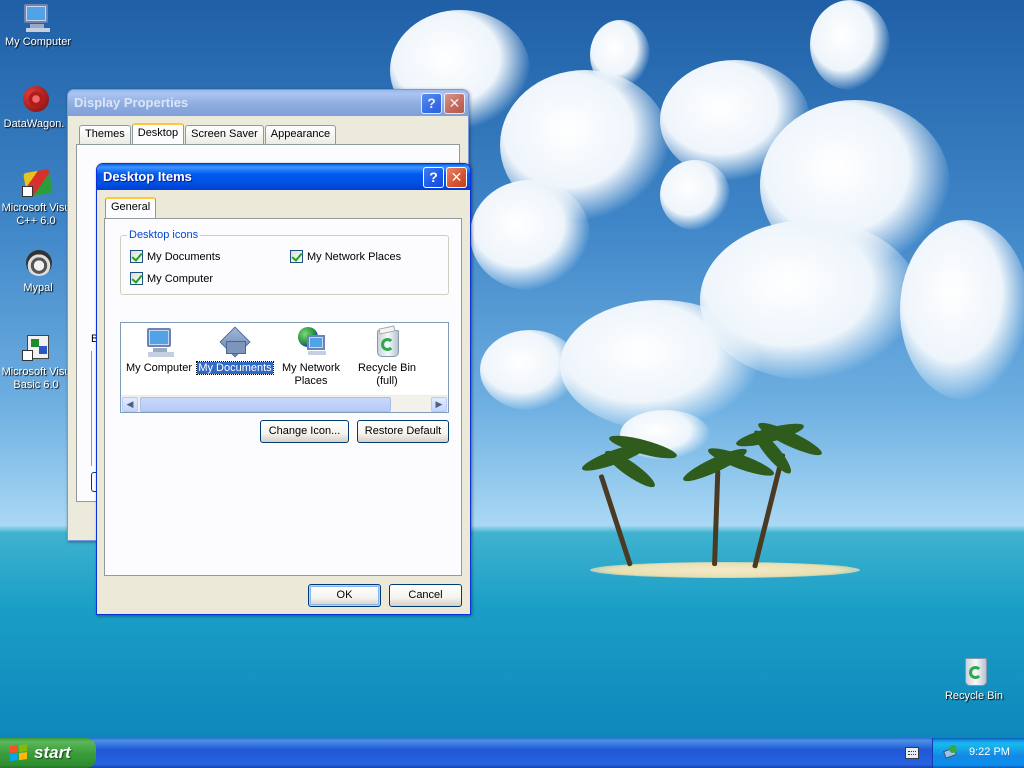  Describe the element at coordinates (105, 134) in the screenshot. I see `tab-themes: Themes` at that location.